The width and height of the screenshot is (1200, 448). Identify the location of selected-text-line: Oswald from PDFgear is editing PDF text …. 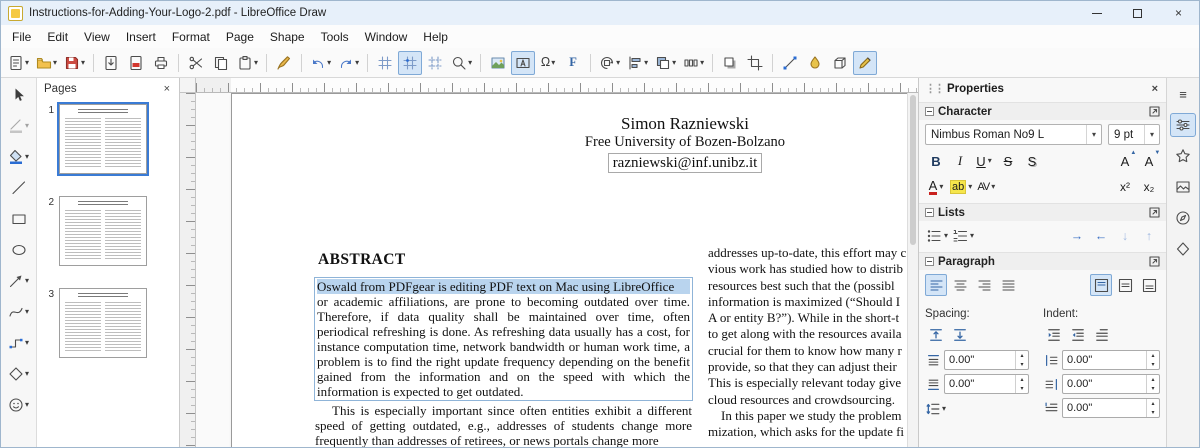
(503, 286).